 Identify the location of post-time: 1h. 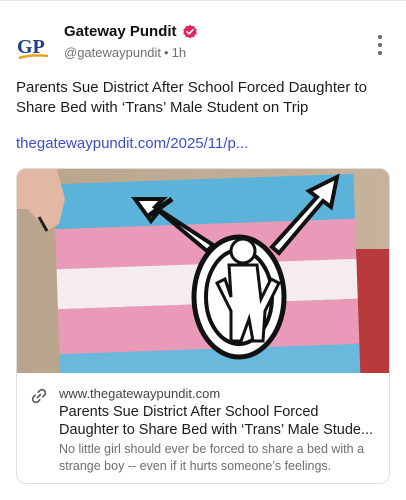
(179, 52).